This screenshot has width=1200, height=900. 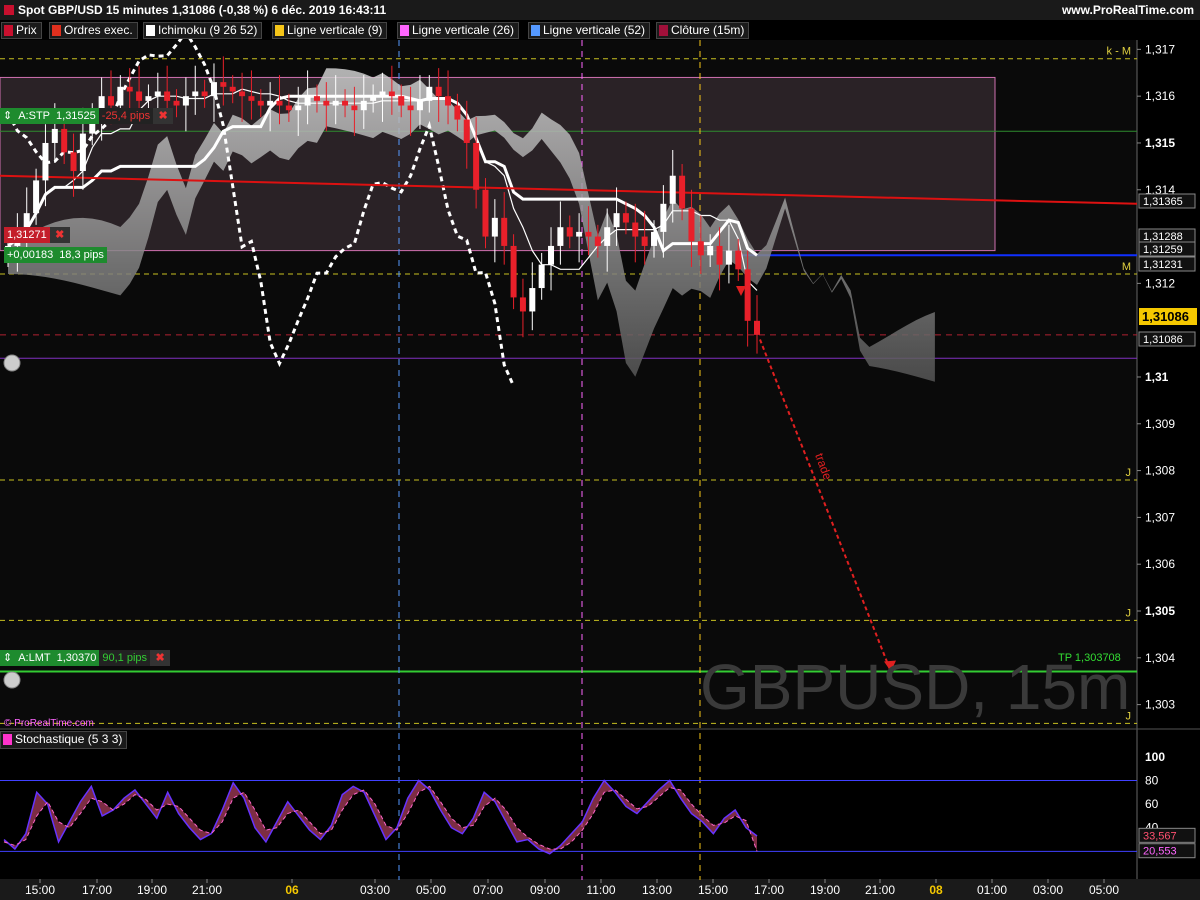 I want to click on legend-label: Clôture (15m), so click(x=708, y=30).